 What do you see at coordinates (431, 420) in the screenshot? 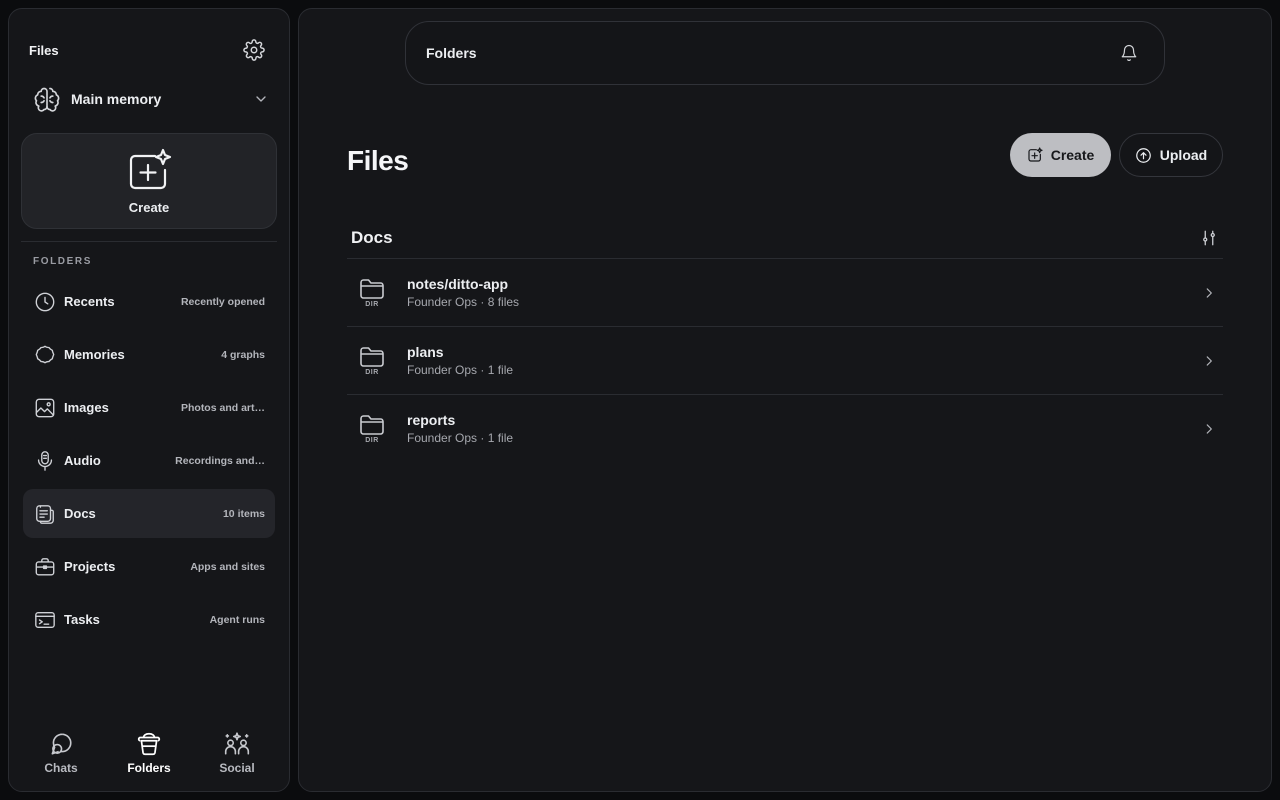
I see `folder-name: reports` at bounding box center [431, 420].